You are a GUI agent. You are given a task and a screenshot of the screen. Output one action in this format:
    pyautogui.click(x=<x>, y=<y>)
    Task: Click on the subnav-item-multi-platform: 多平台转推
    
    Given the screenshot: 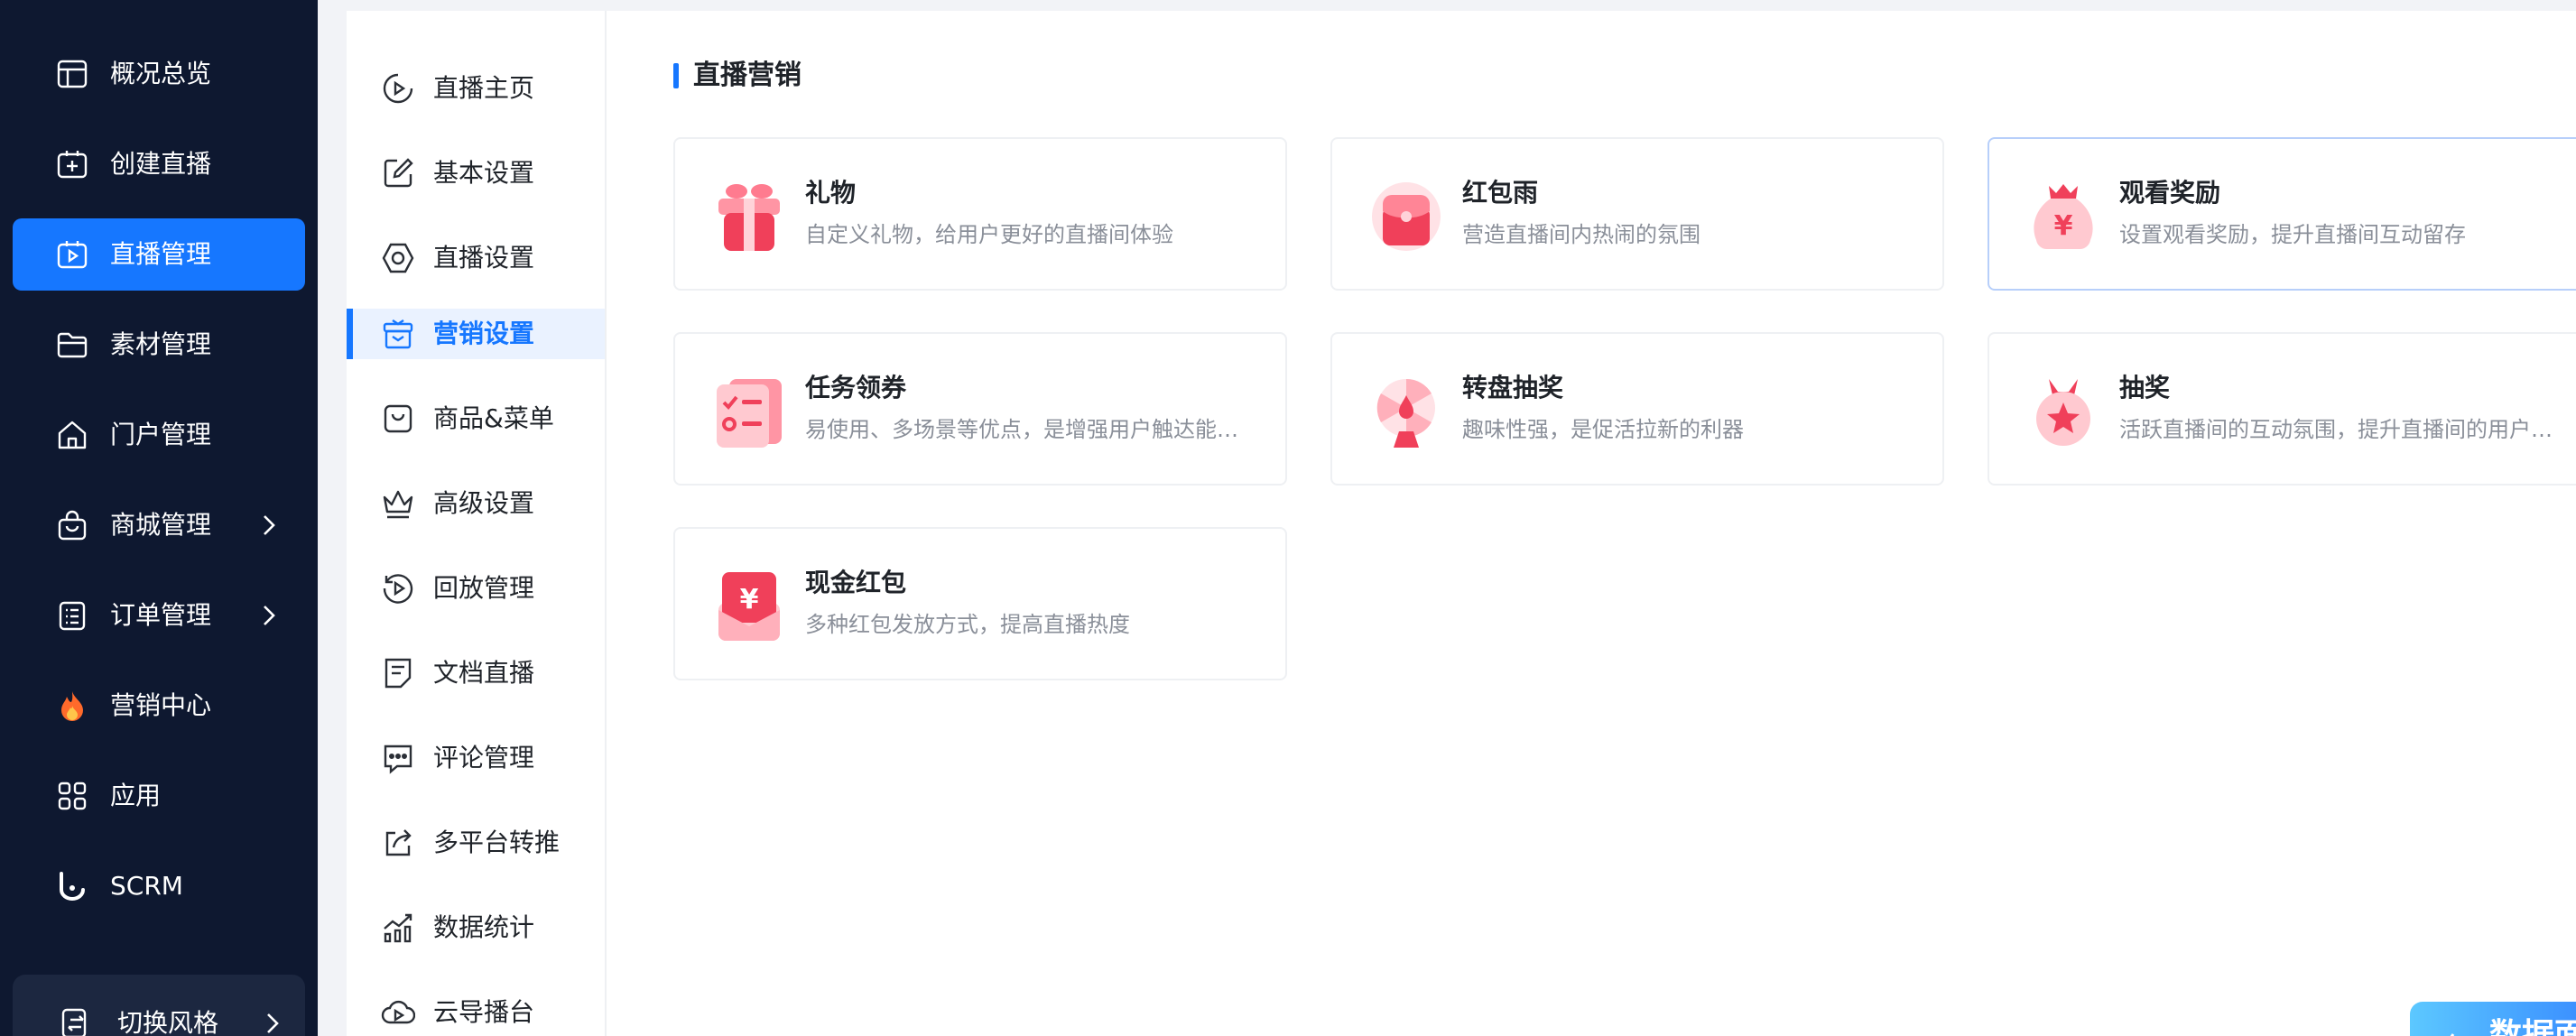 What is the action you would take?
    pyautogui.click(x=476, y=843)
    